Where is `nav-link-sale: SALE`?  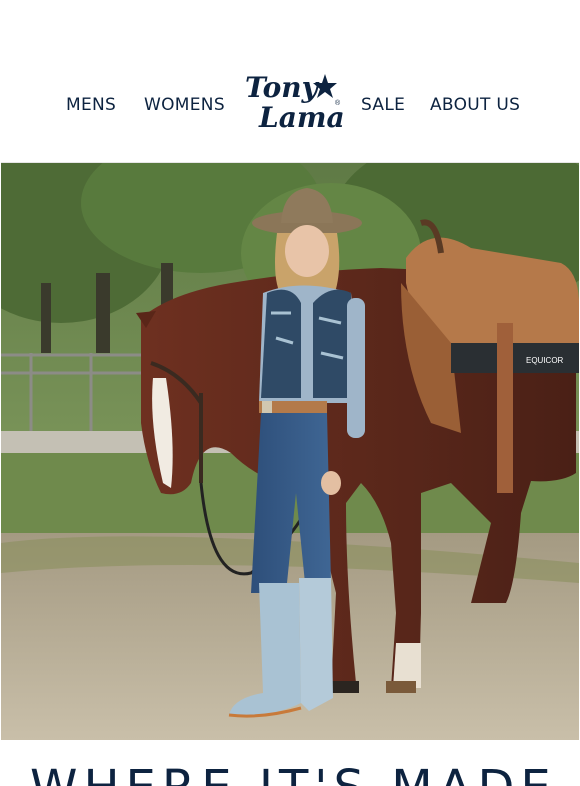 nav-link-sale: SALE is located at coordinates (383, 105).